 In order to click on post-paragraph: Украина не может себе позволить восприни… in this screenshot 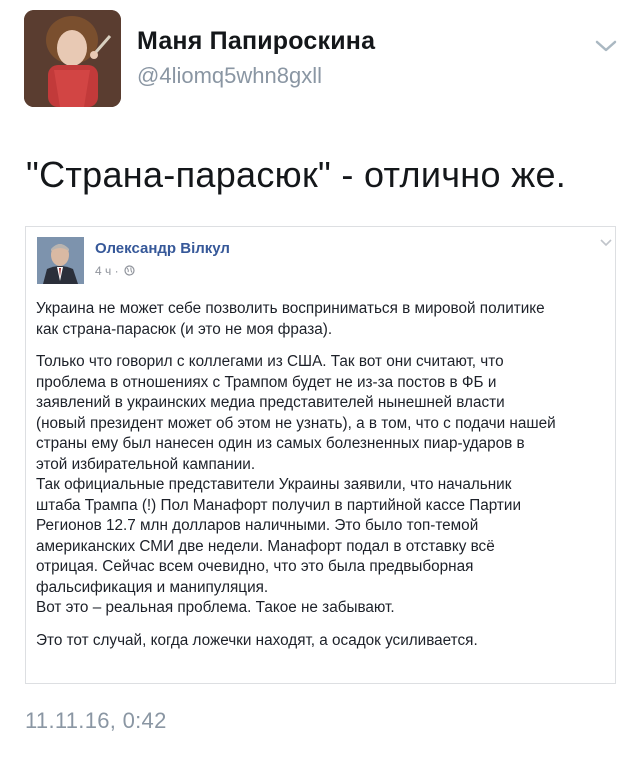, I will do `click(290, 319)`.